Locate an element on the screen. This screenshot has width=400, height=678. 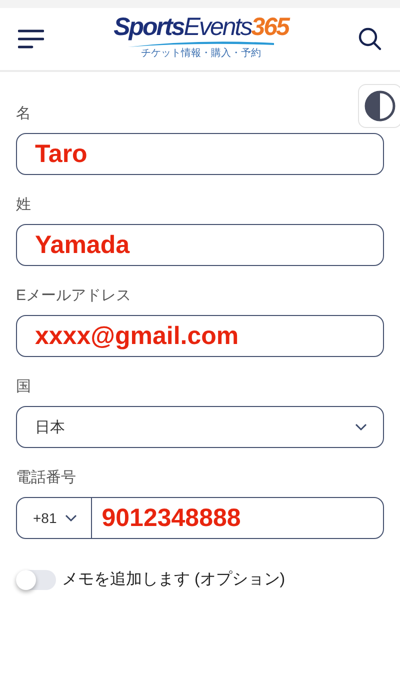
field-label: Eメールアドレス is located at coordinates (74, 295).